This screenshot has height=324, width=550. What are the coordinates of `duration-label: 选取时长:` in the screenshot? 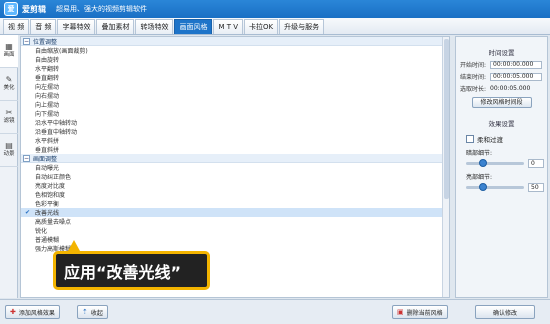 It's located at (473, 89).